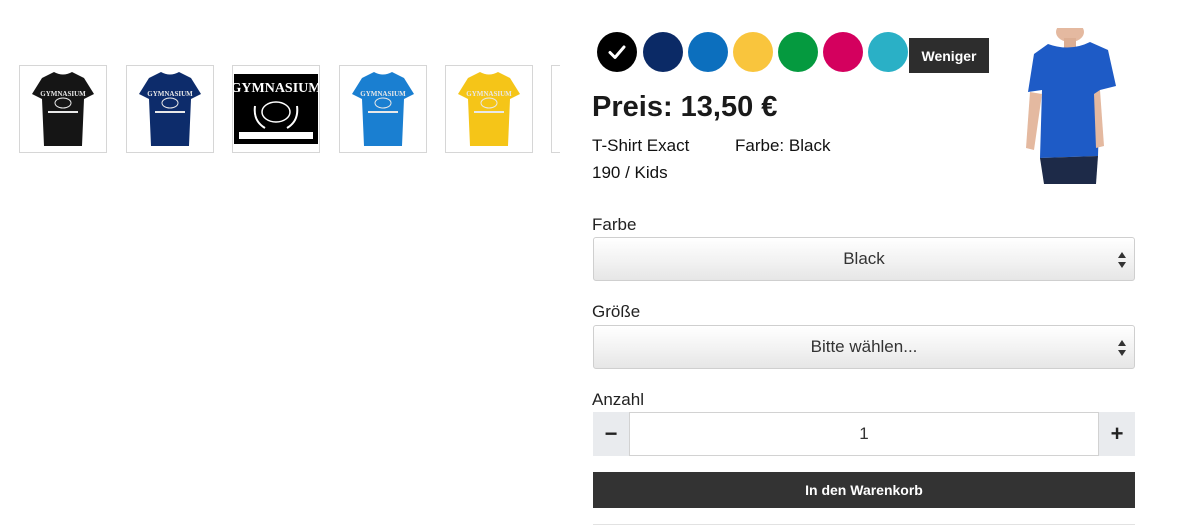 The height and width of the screenshot is (526, 1180). I want to click on tshirt-navy-image: GYMNASIUM, so click(170, 109).